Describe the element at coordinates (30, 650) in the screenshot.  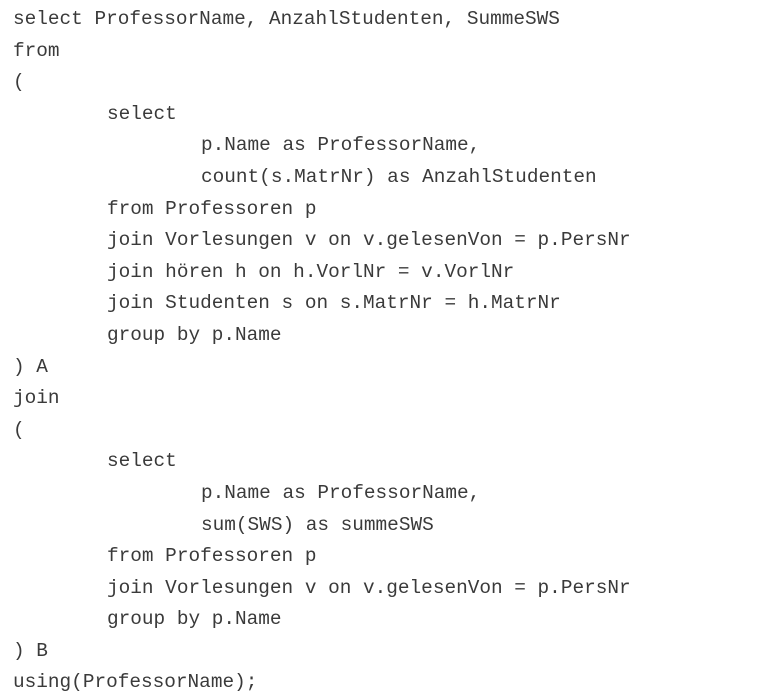
I see `code-line-21: ) B` at that location.